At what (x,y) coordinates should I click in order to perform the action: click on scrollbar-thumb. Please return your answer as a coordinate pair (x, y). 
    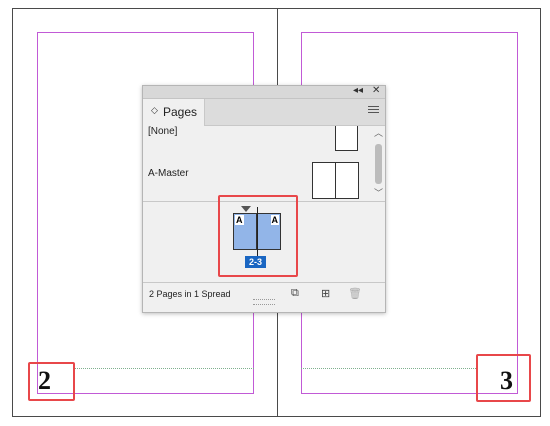
    Looking at the image, I should click on (378, 164).